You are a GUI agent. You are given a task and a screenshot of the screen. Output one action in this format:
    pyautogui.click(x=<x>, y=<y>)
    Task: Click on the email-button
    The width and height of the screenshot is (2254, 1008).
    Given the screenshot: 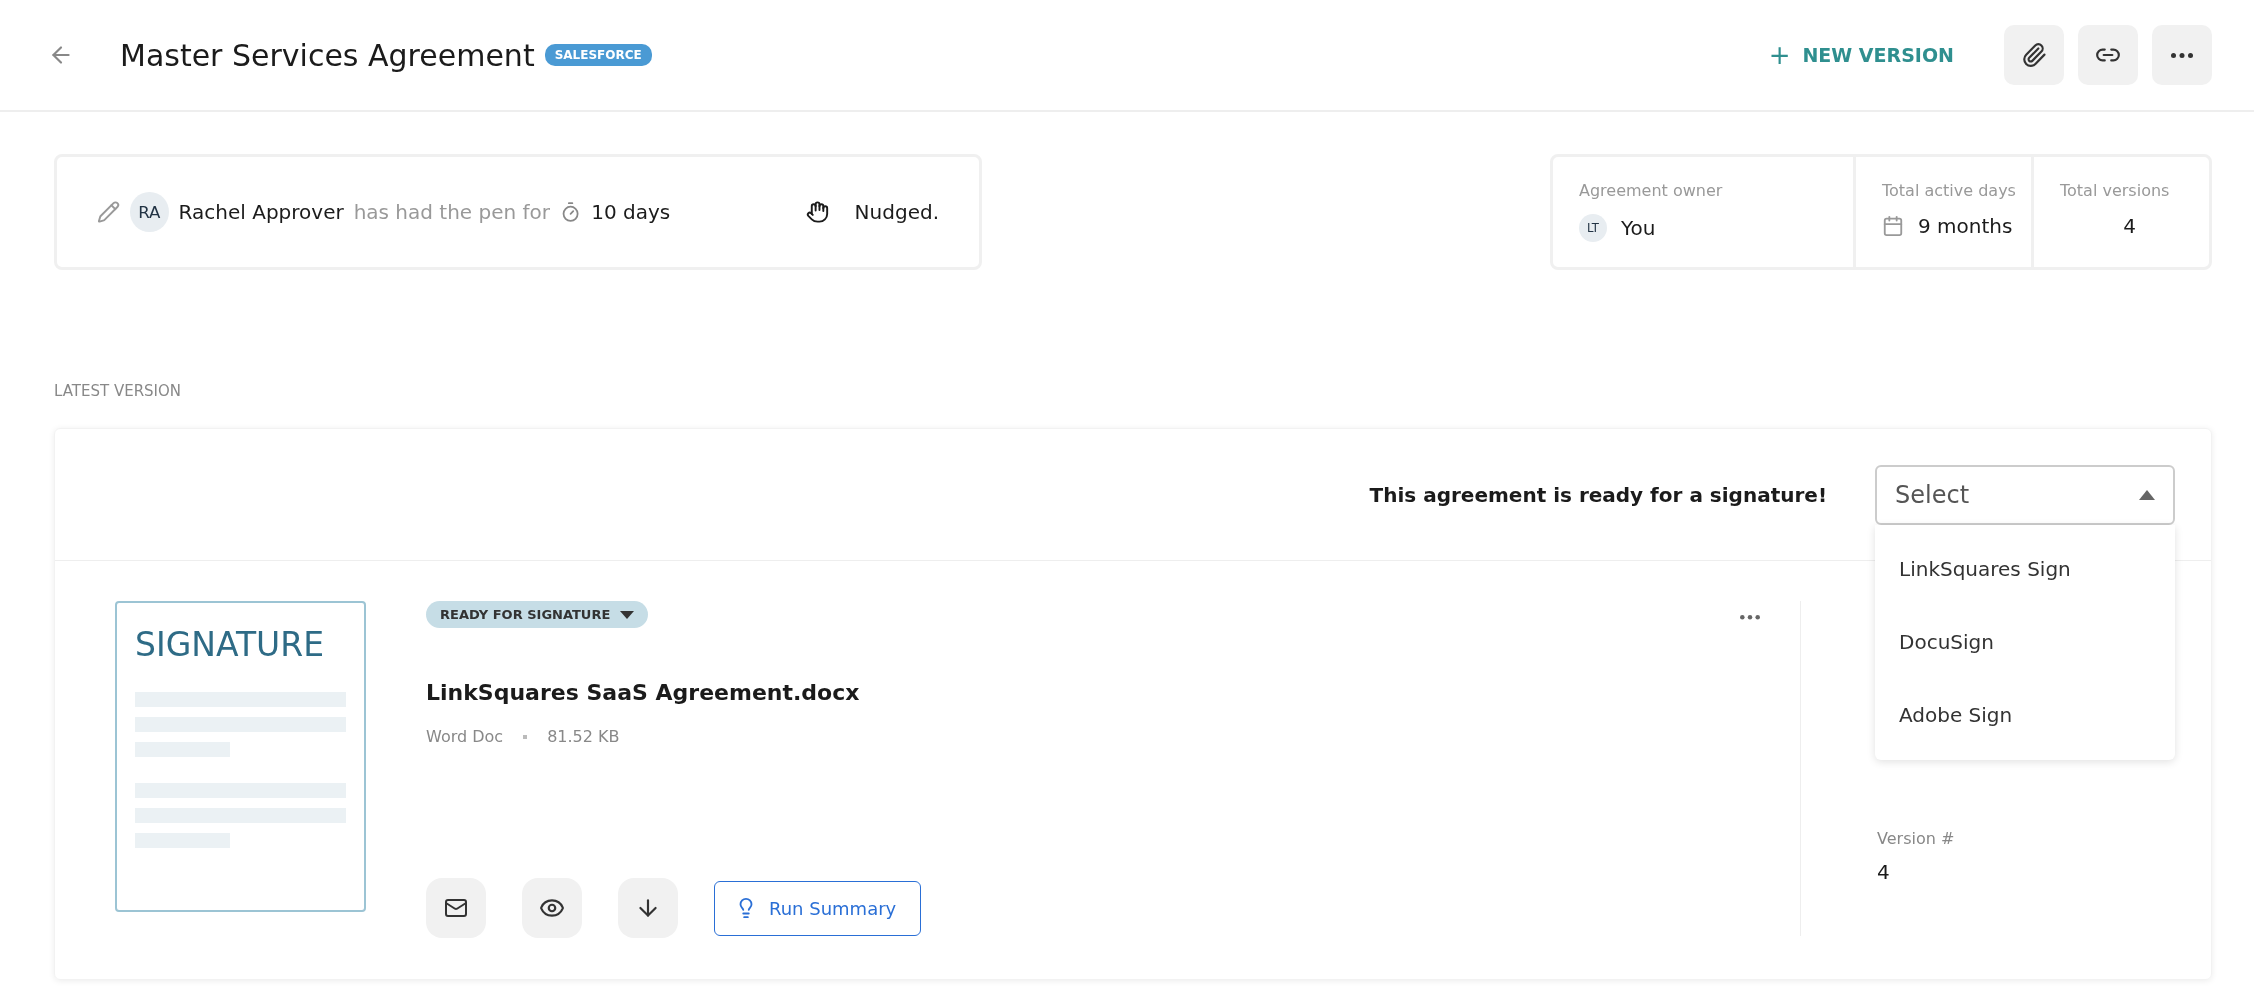 What is the action you would take?
    pyautogui.click(x=456, y=908)
    